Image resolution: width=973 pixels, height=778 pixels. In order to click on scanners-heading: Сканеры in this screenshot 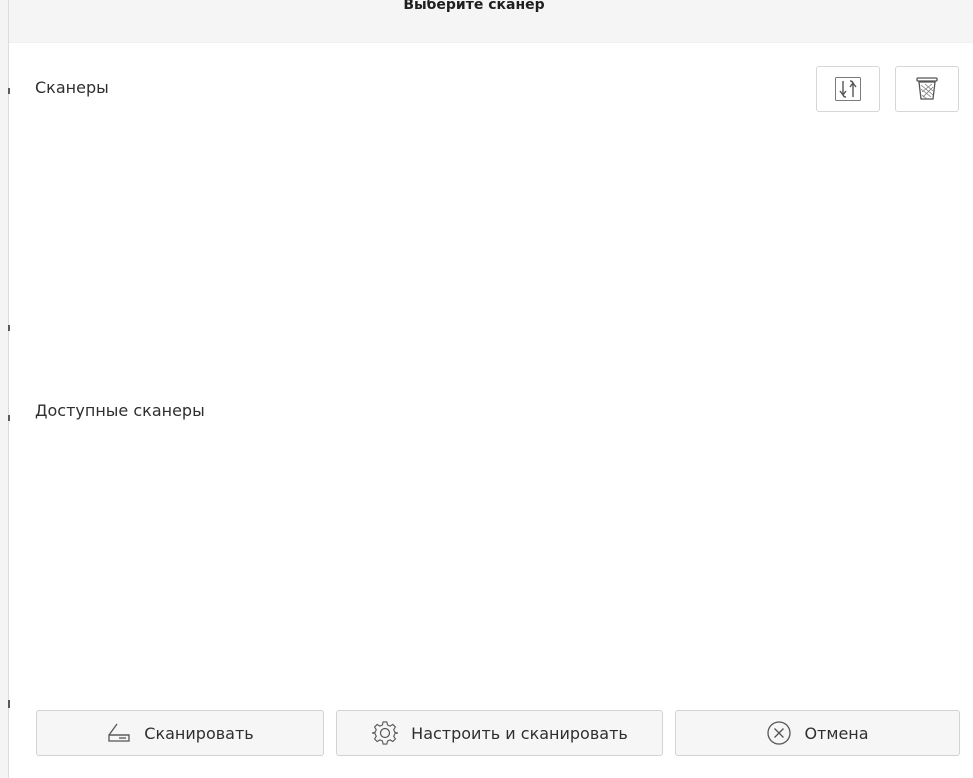, I will do `click(72, 87)`.